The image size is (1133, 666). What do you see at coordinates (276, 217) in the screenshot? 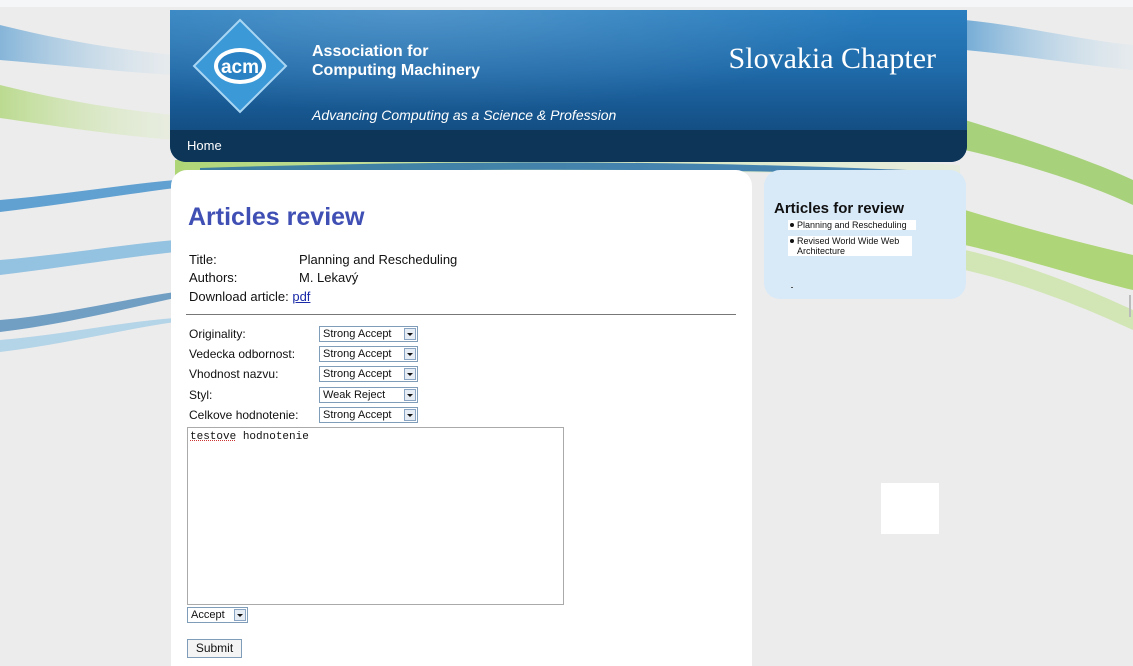
I see `page-title: Articles review` at bounding box center [276, 217].